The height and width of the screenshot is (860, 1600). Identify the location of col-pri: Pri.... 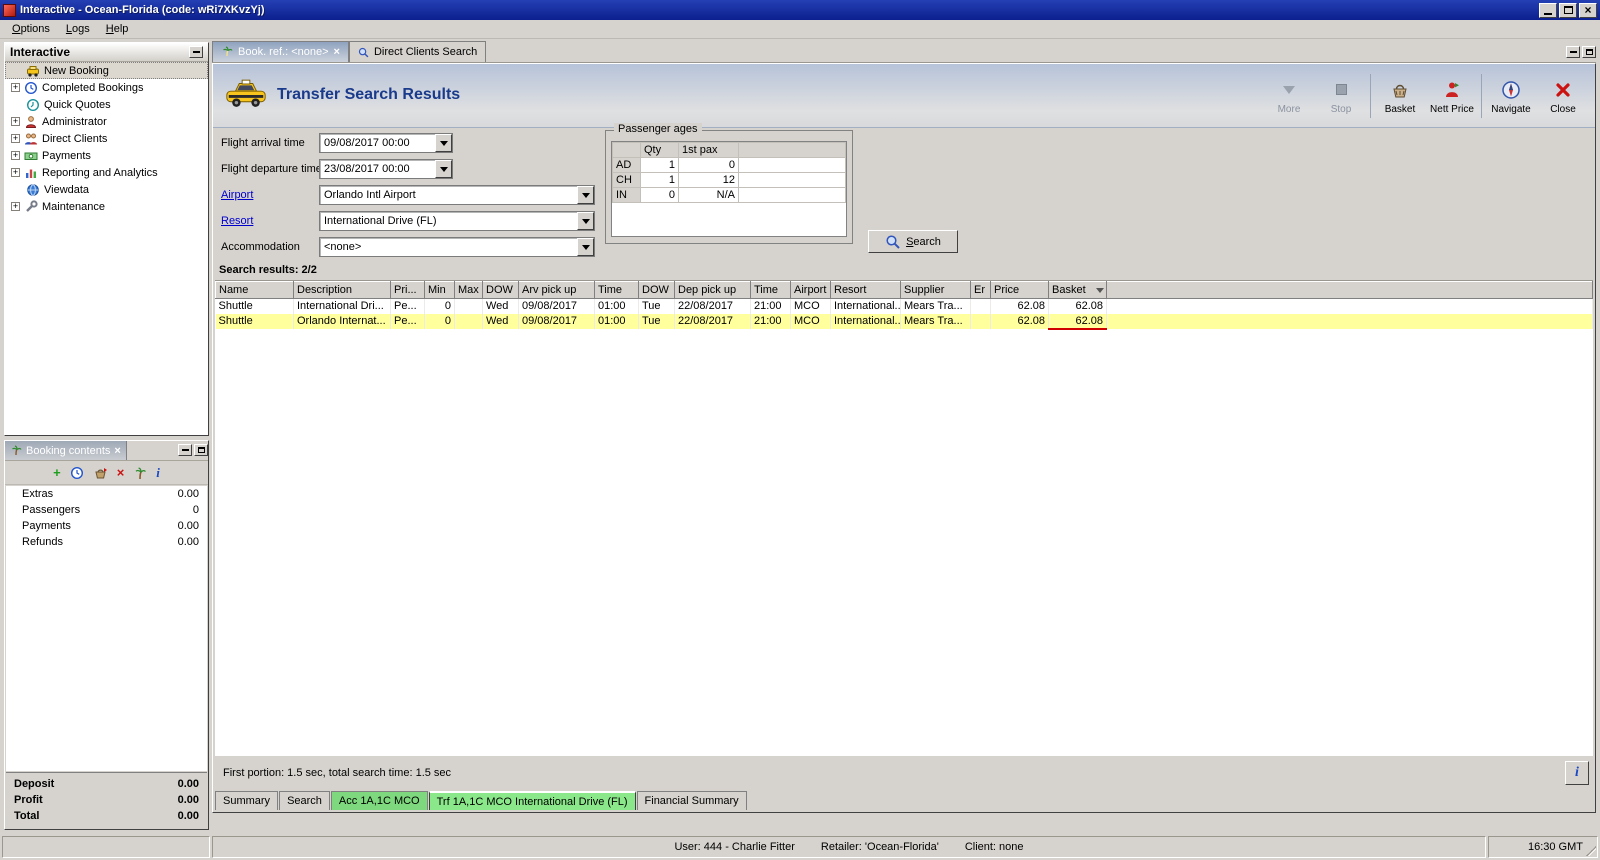
(407, 290).